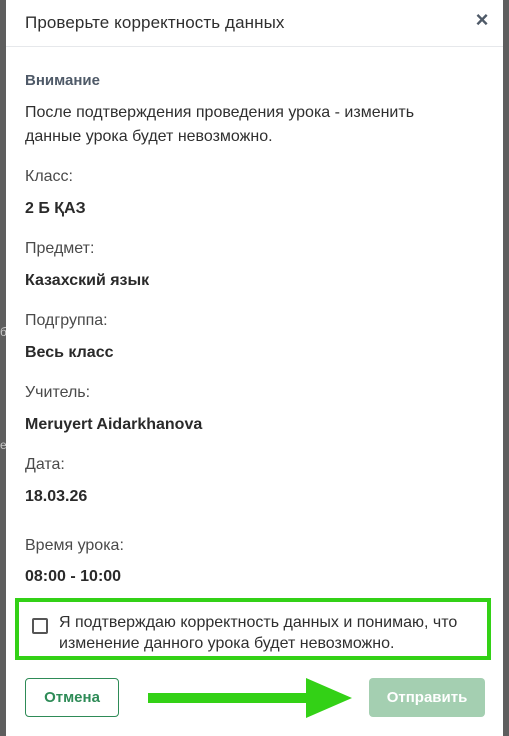 The image size is (509, 736). What do you see at coordinates (74, 545) in the screenshot?
I see `lesson-time-label: Время урока:` at bounding box center [74, 545].